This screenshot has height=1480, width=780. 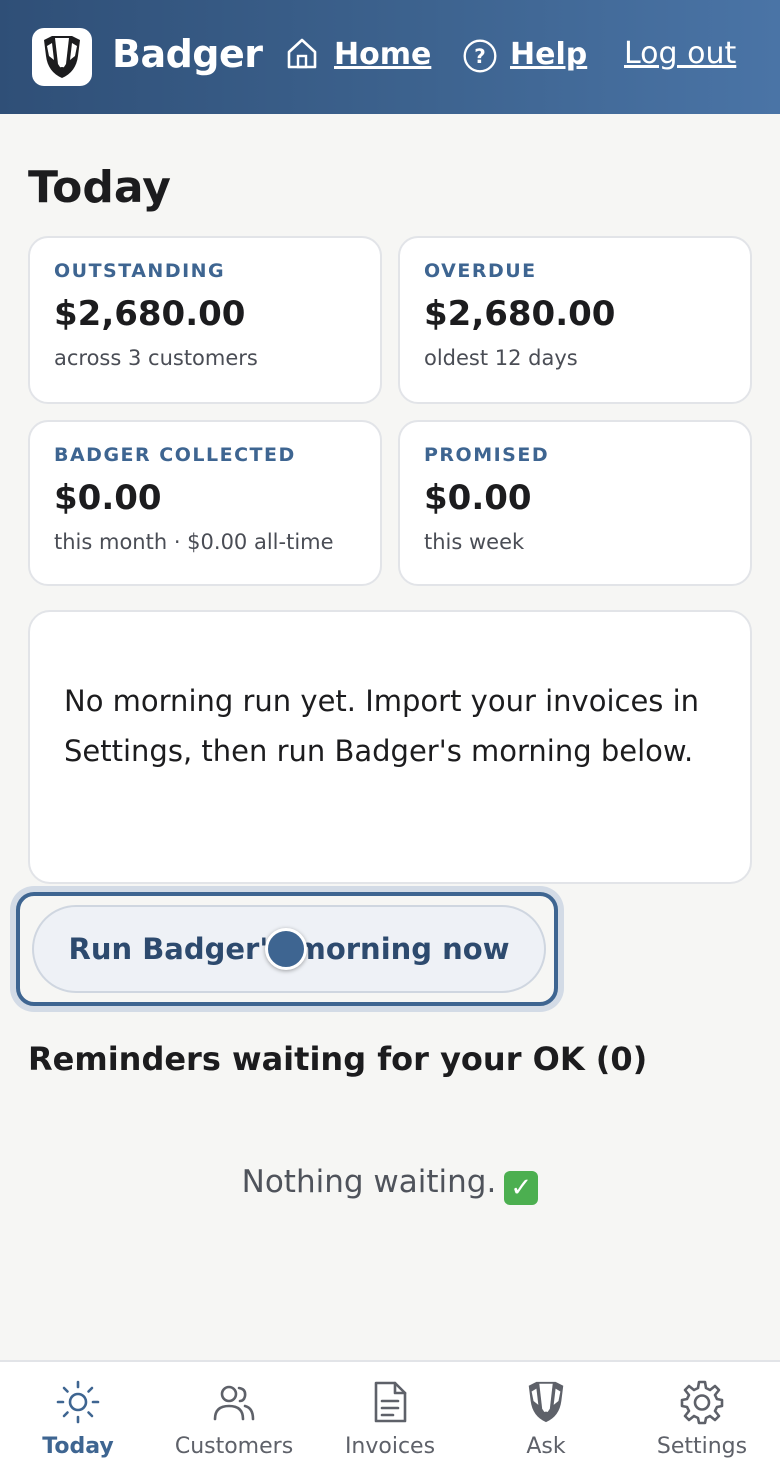 I want to click on stat-label: OVERDUE, so click(x=480, y=271).